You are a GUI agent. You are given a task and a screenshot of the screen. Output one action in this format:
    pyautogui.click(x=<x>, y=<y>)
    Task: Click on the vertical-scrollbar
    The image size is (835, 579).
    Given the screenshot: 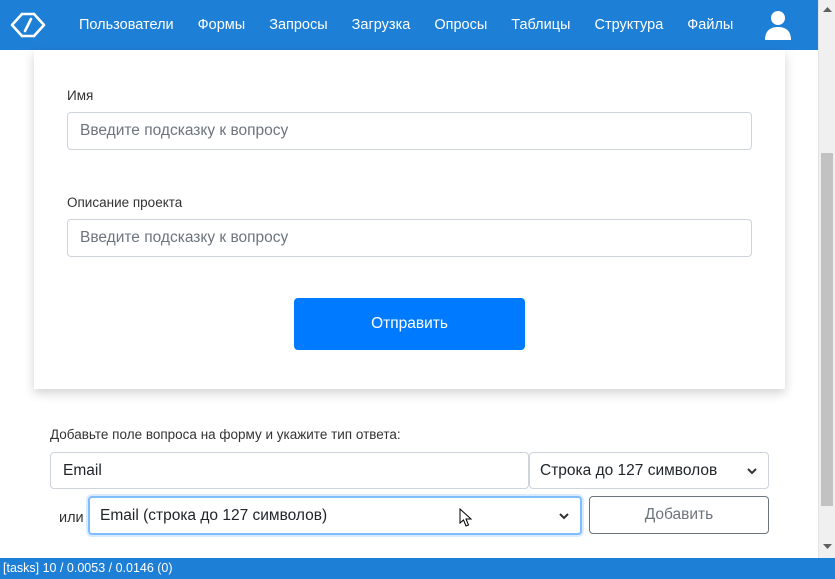 What is the action you would take?
    pyautogui.click(x=826, y=279)
    